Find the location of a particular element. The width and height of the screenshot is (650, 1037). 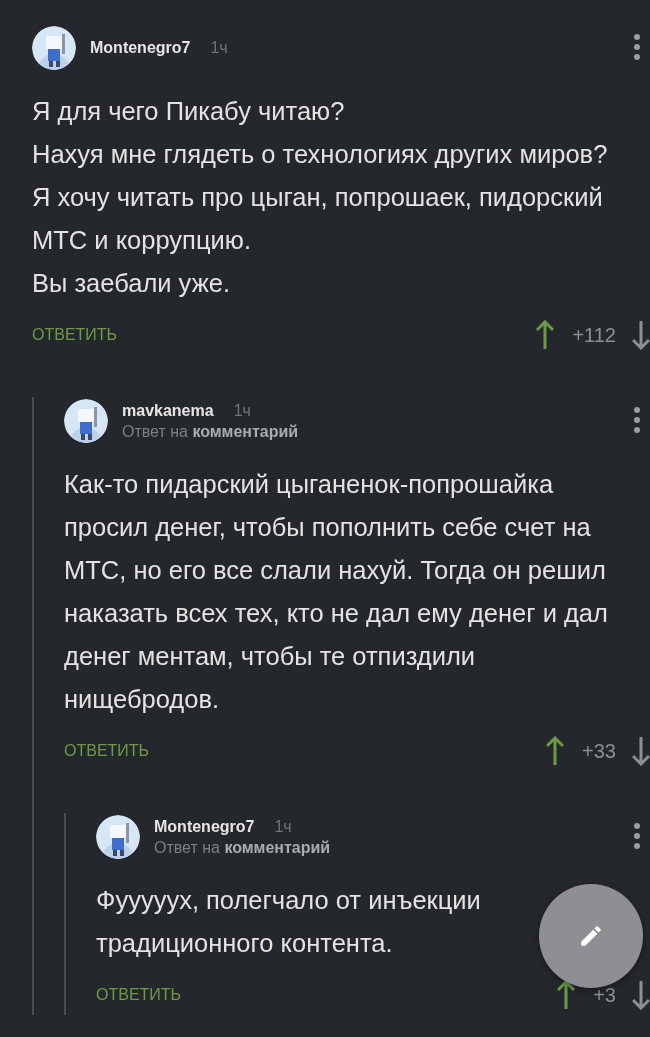

comment-rating: +3 is located at coordinates (604, 995).